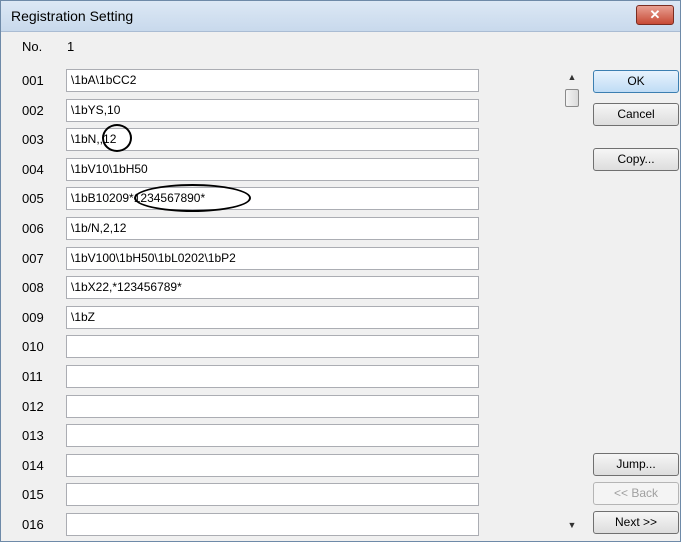 The width and height of the screenshot is (683, 544). What do you see at coordinates (33, 317) in the screenshot?
I see `row-number-label: 009` at bounding box center [33, 317].